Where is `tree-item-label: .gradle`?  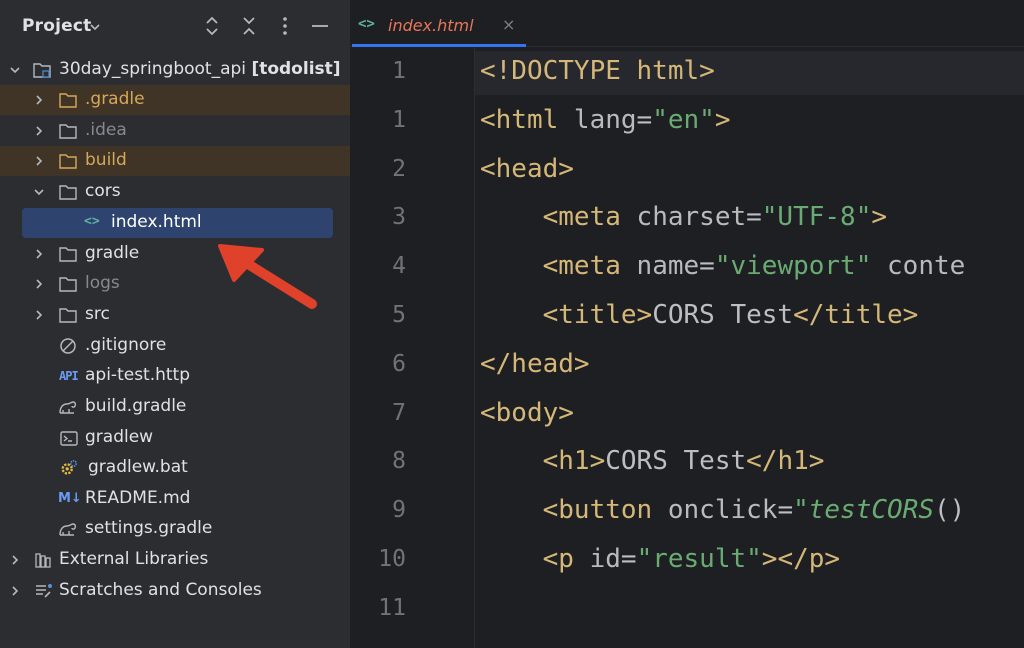
tree-item-label: .gradle is located at coordinates (115, 99).